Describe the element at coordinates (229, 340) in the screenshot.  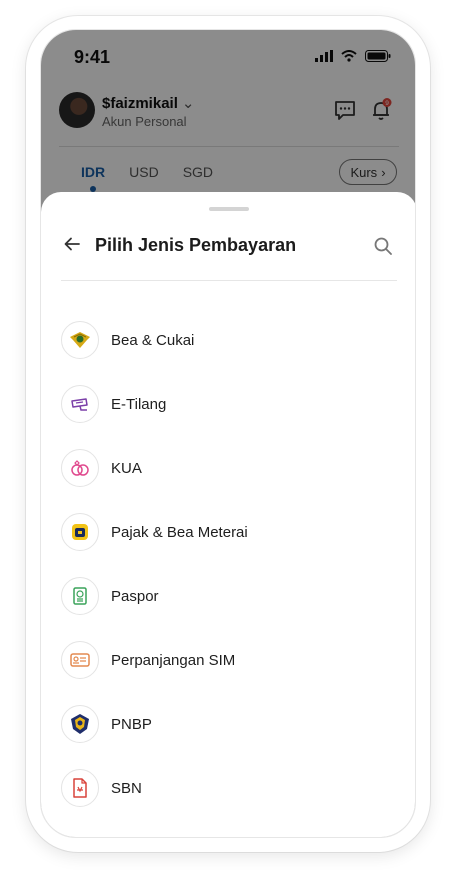
I see `list-item-bea-cukai: Bea & Cukai` at that location.